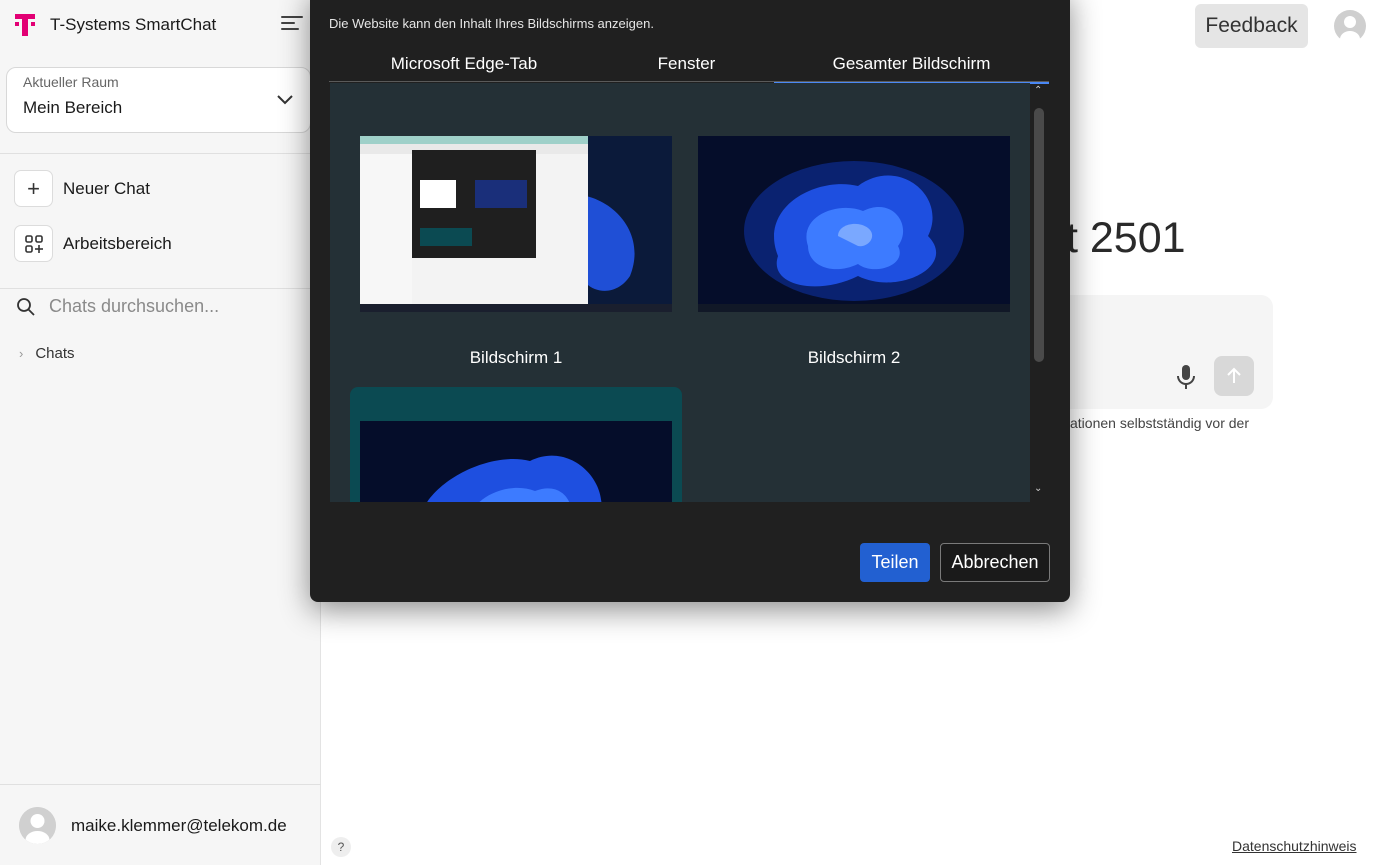 Image resolution: width=1383 pixels, height=865 pixels. What do you see at coordinates (464, 64) in the screenshot?
I see `tab-edge-tab: Microsoft Edge-Tab` at bounding box center [464, 64].